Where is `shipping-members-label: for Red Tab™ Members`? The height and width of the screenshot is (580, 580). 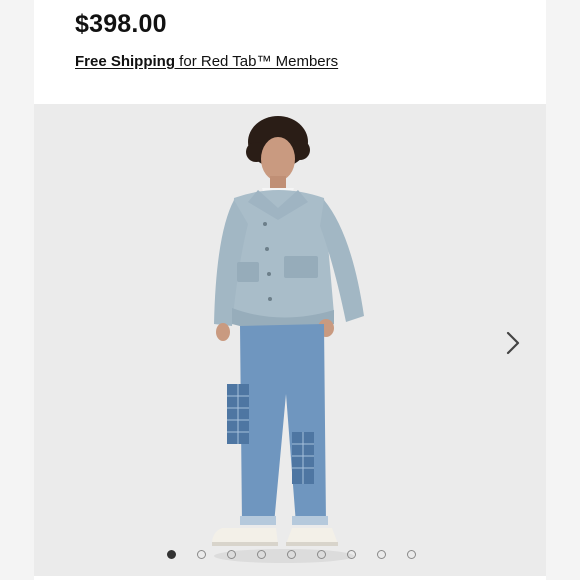
shipping-members-label: for Red Tab™ Members is located at coordinates (257, 61).